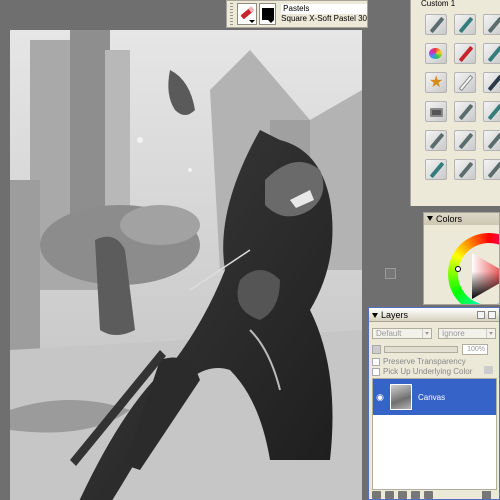  Describe the element at coordinates (434, 434) in the screenshot. I see `layer-list: ◉ Canvas` at that location.